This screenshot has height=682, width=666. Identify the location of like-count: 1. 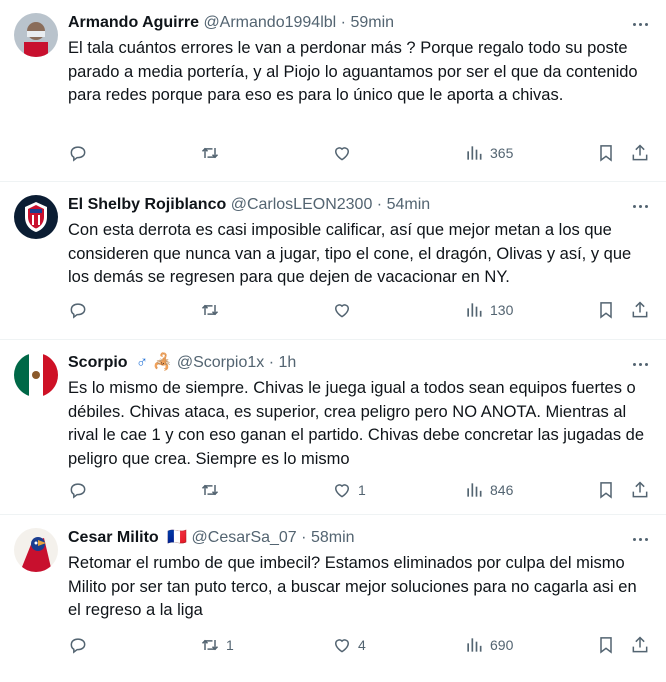
(362, 490).